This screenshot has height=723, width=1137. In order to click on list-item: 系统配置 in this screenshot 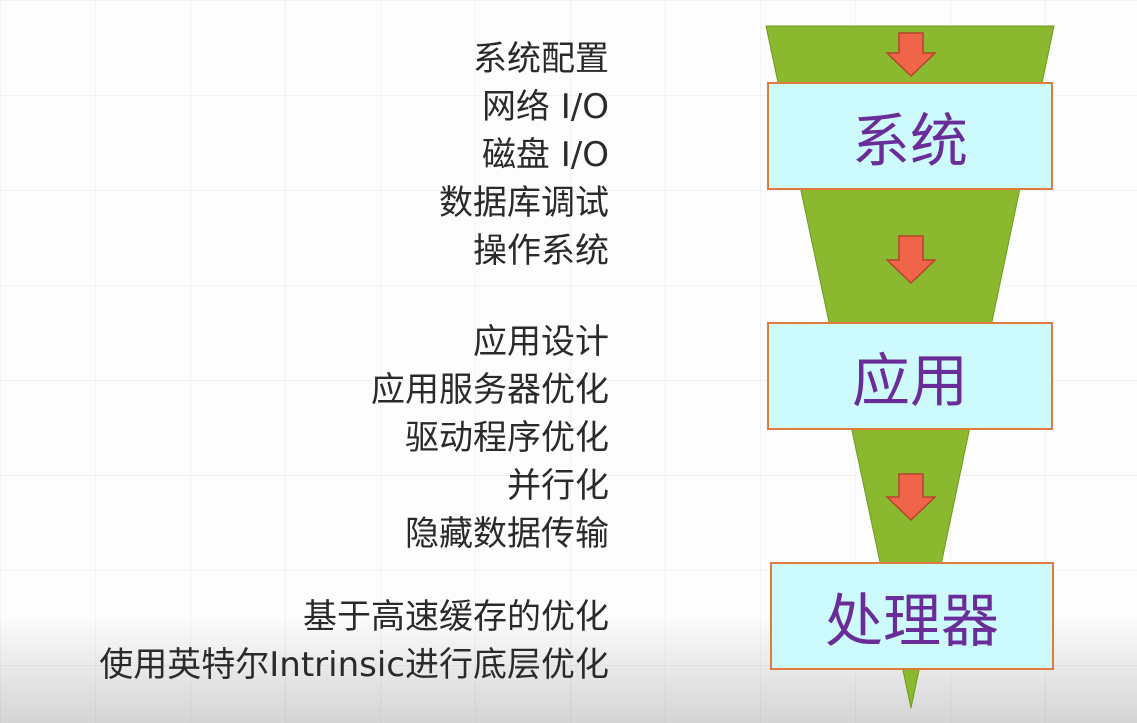, I will do `click(541, 59)`.